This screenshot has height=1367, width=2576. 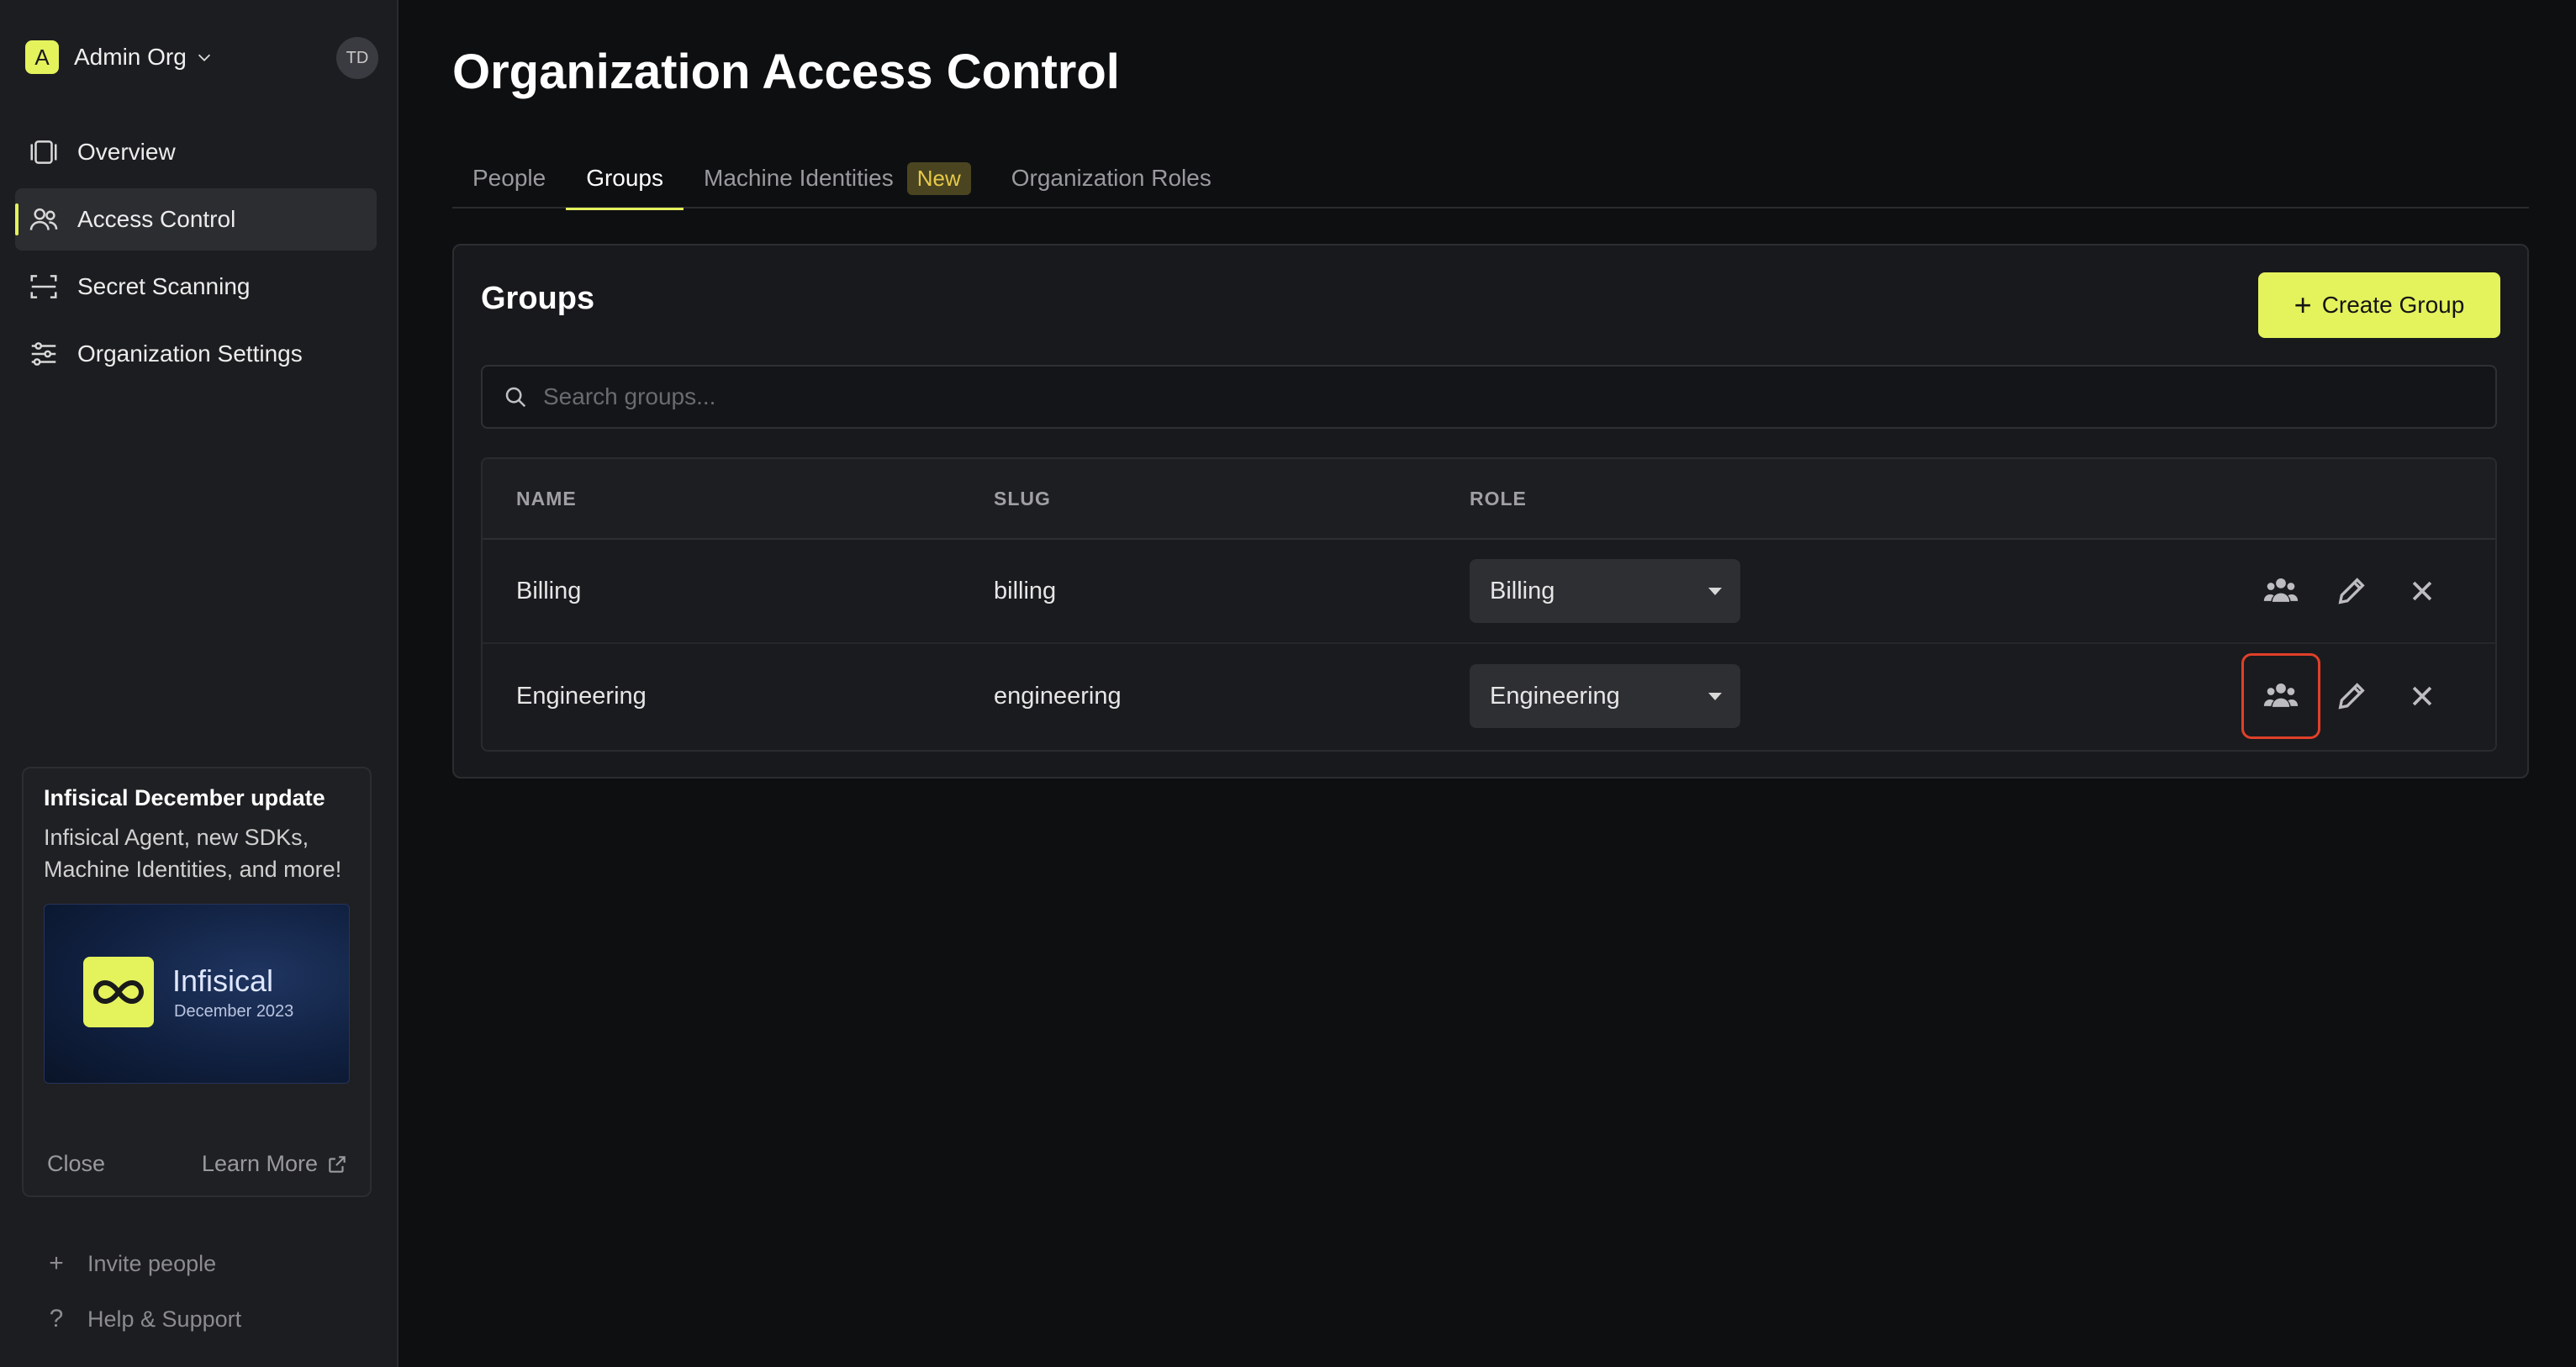 What do you see at coordinates (196, 152) in the screenshot?
I see `sidebar-item-overview: Overview` at bounding box center [196, 152].